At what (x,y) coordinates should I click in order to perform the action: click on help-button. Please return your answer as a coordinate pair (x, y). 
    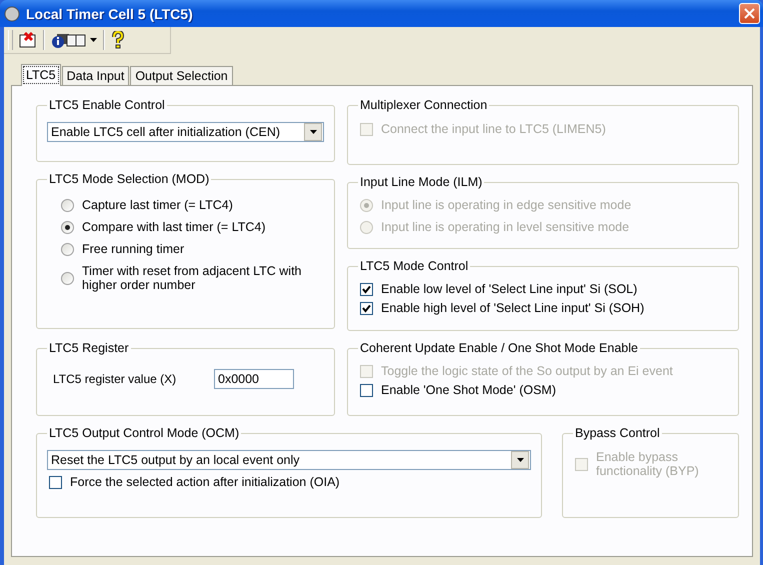
    Looking at the image, I should click on (118, 40).